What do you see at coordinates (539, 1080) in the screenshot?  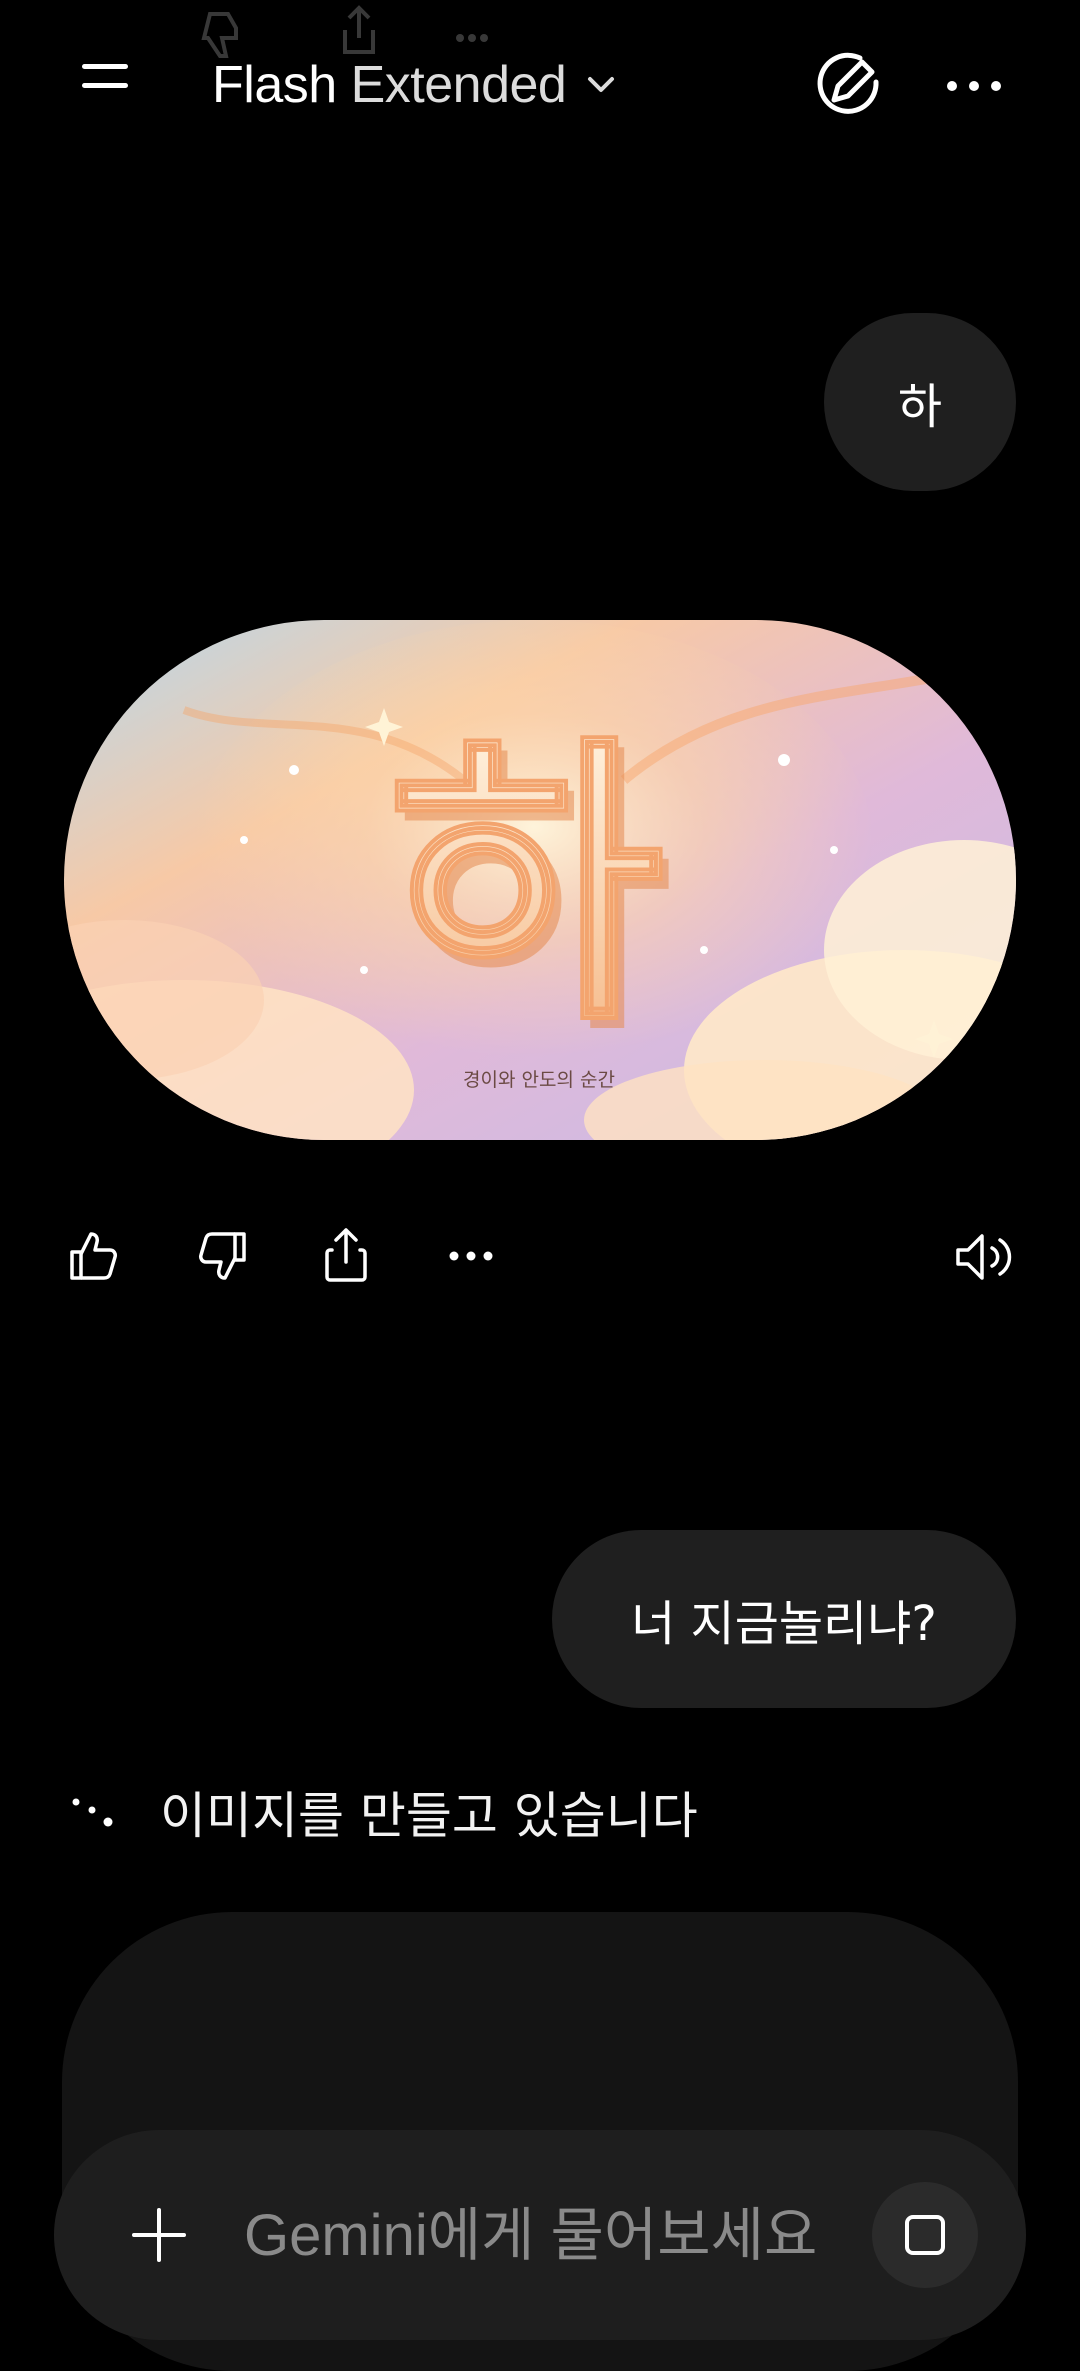 I see `image-caption: 경이와 안도의 순간` at bounding box center [539, 1080].